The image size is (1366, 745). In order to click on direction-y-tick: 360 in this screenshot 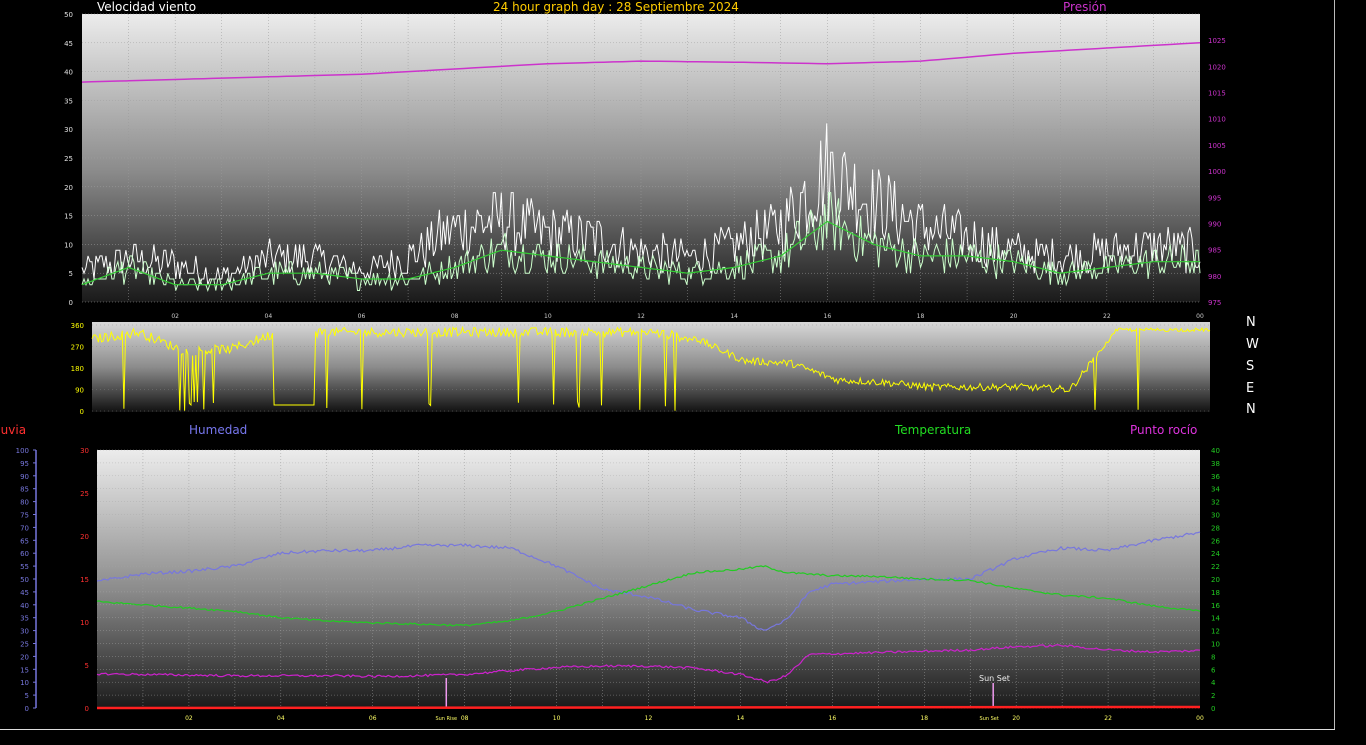, I will do `click(77, 326)`.